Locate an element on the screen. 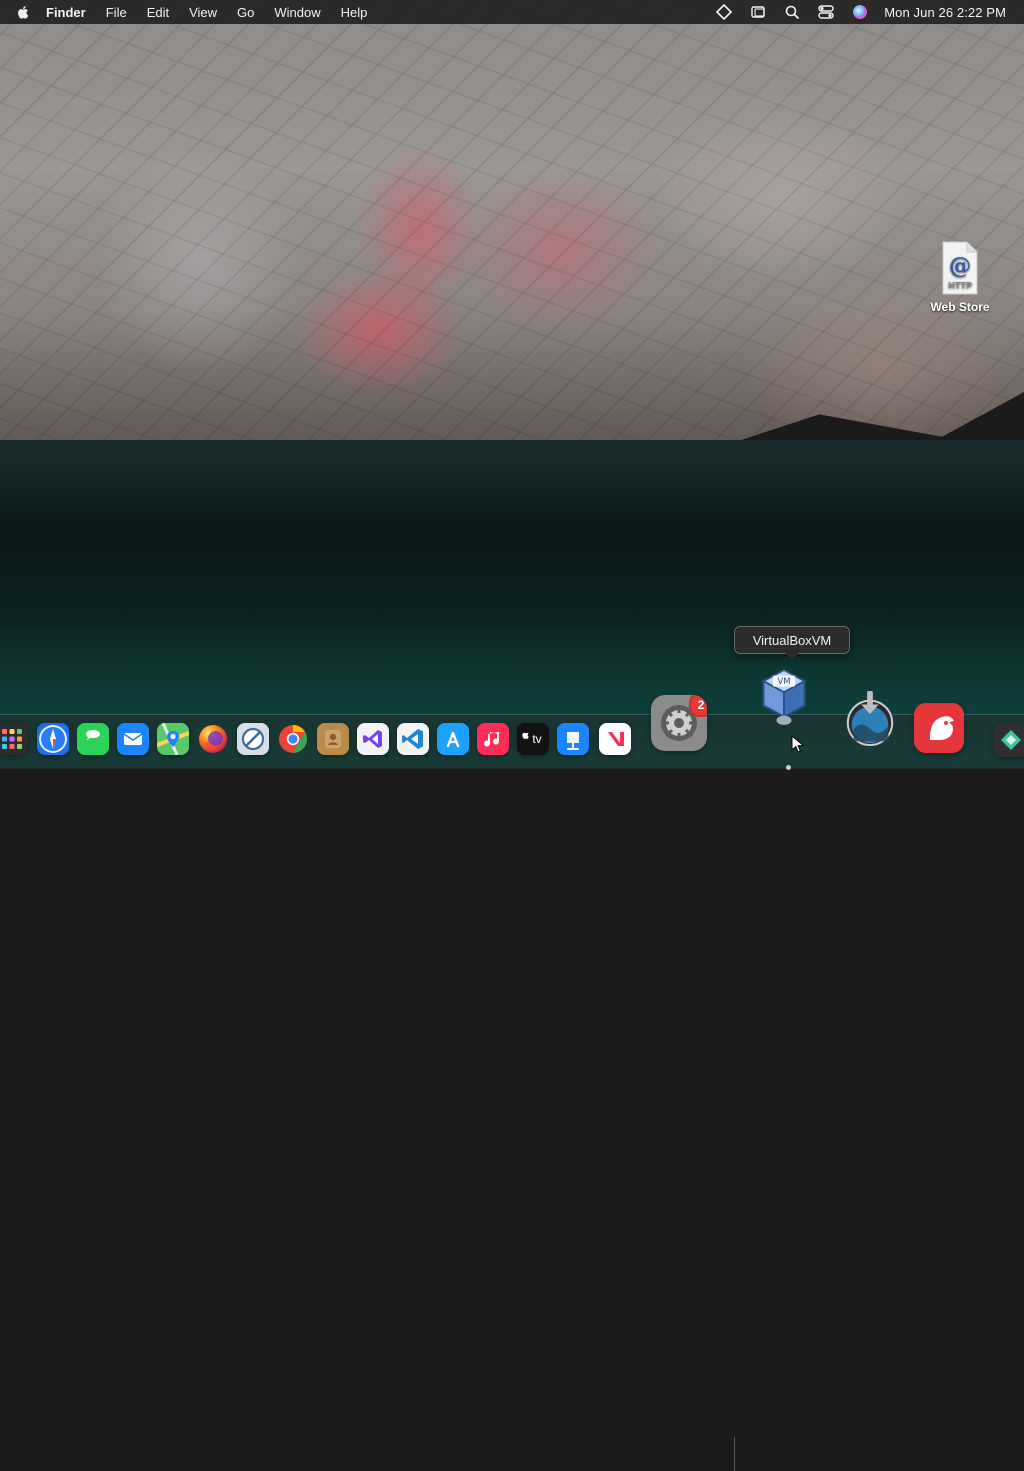  siri-icon is located at coordinates (860, 12).